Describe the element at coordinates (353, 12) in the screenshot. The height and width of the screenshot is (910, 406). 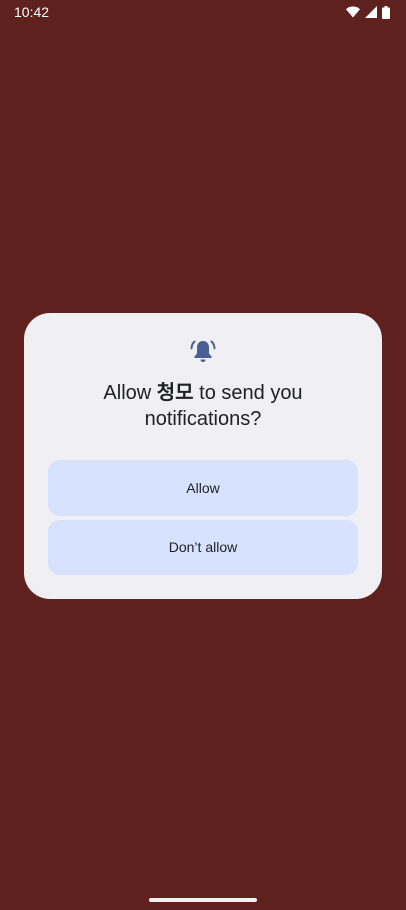
I see `wifi-icon` at that location.